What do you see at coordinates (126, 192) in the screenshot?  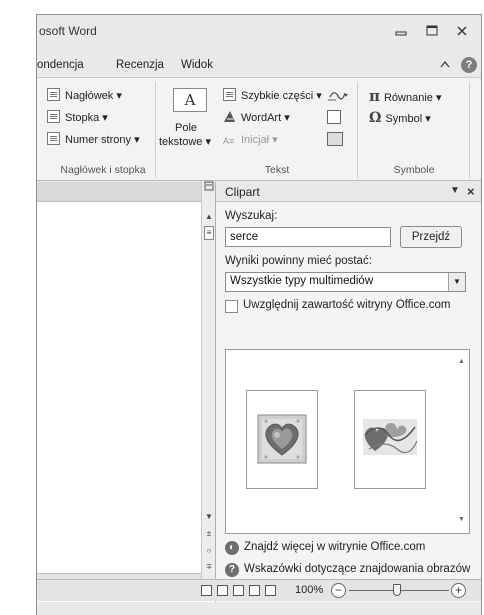 I see `document-background` at bounding box center [126, 192].